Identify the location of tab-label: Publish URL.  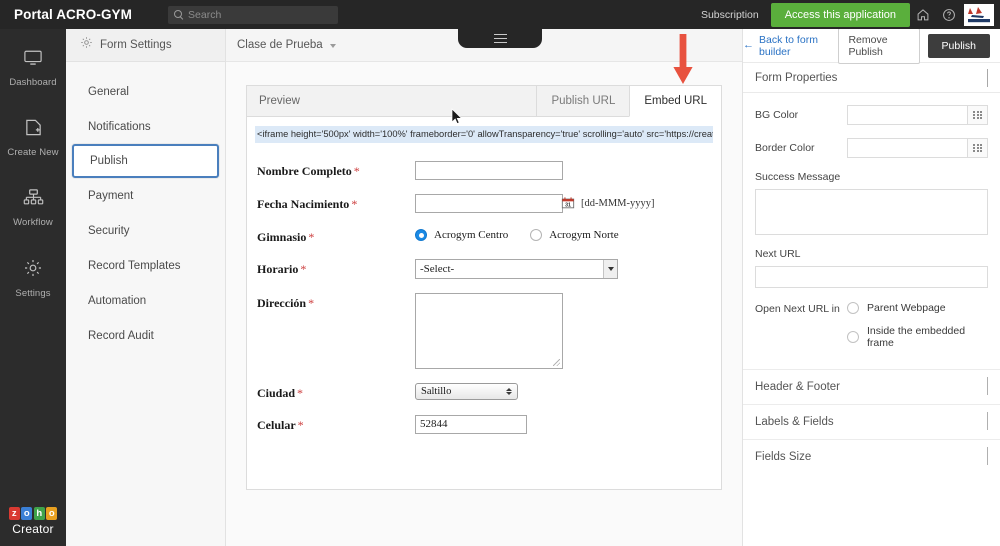
(583, 101).